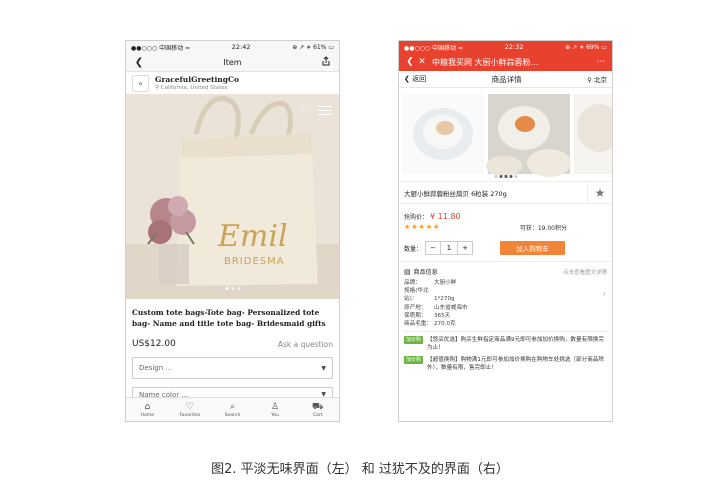 This screenshot has width=720, height=495. Describe the element at coordinates (600, 80) in the screenshot. I see `location-selector-label: 北京` at that location.